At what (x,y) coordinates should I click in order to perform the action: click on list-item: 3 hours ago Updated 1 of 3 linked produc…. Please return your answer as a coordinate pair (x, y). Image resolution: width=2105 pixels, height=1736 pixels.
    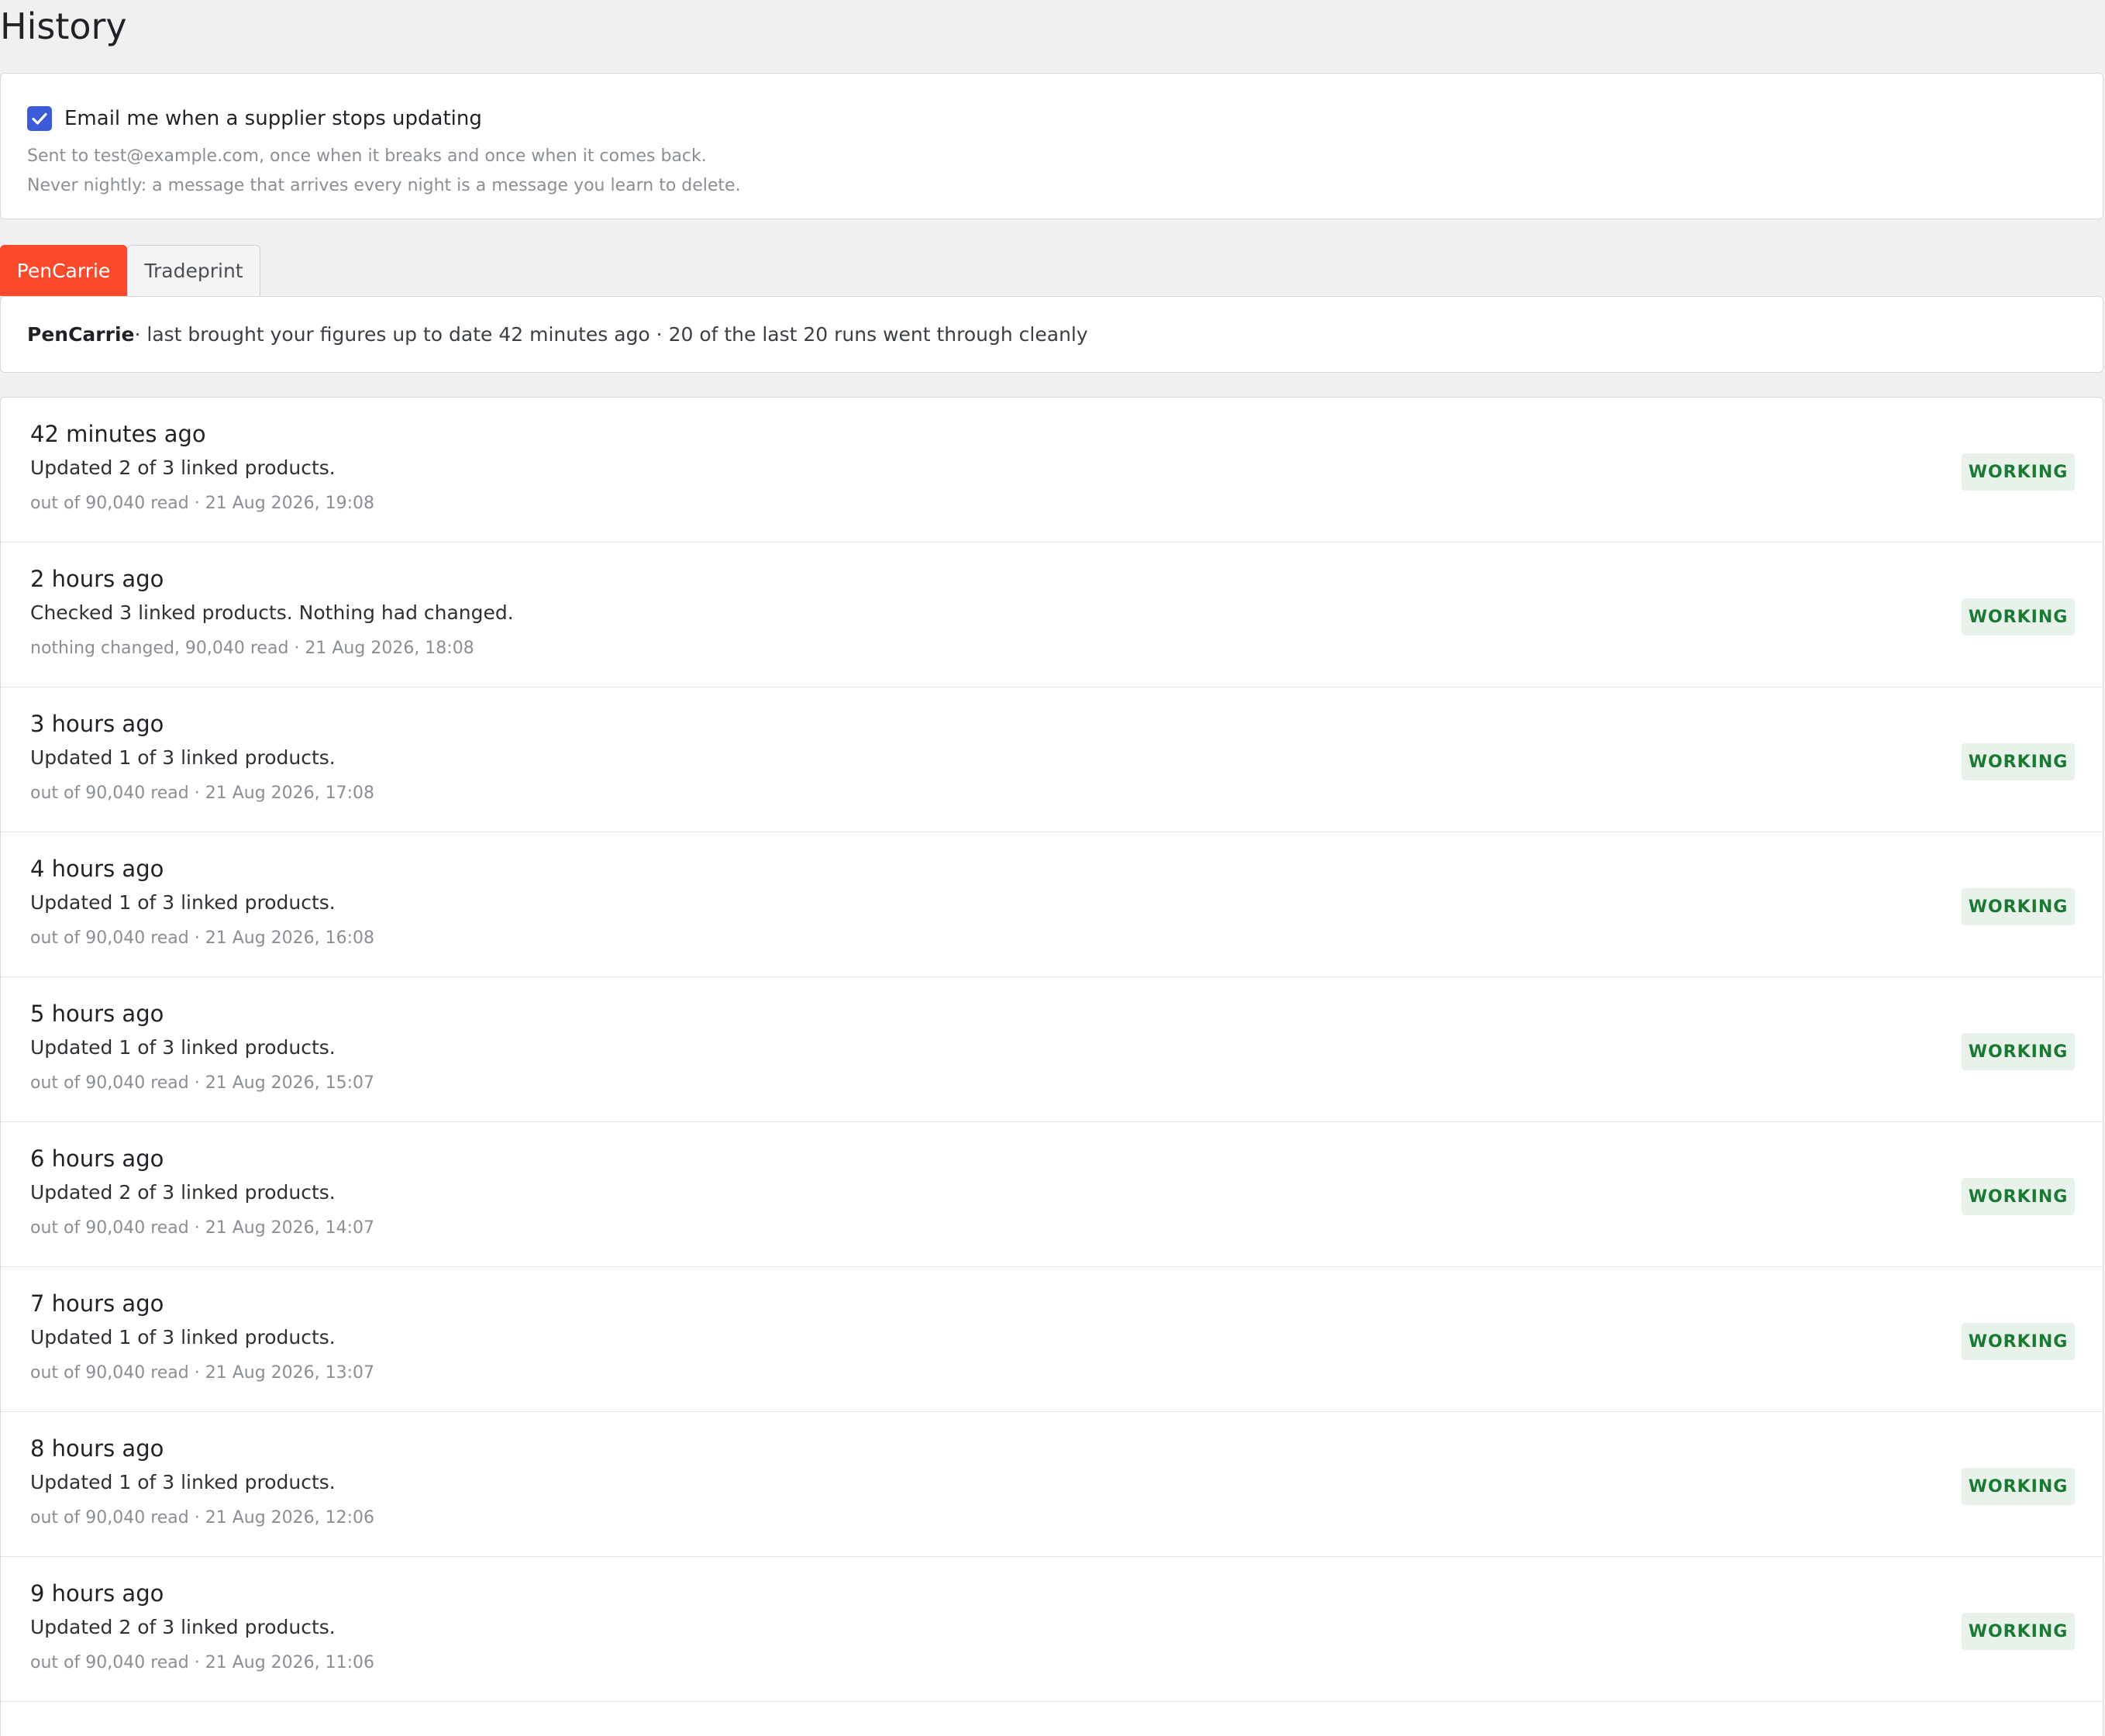
    Looking at the image, I should click on (1052, 759).